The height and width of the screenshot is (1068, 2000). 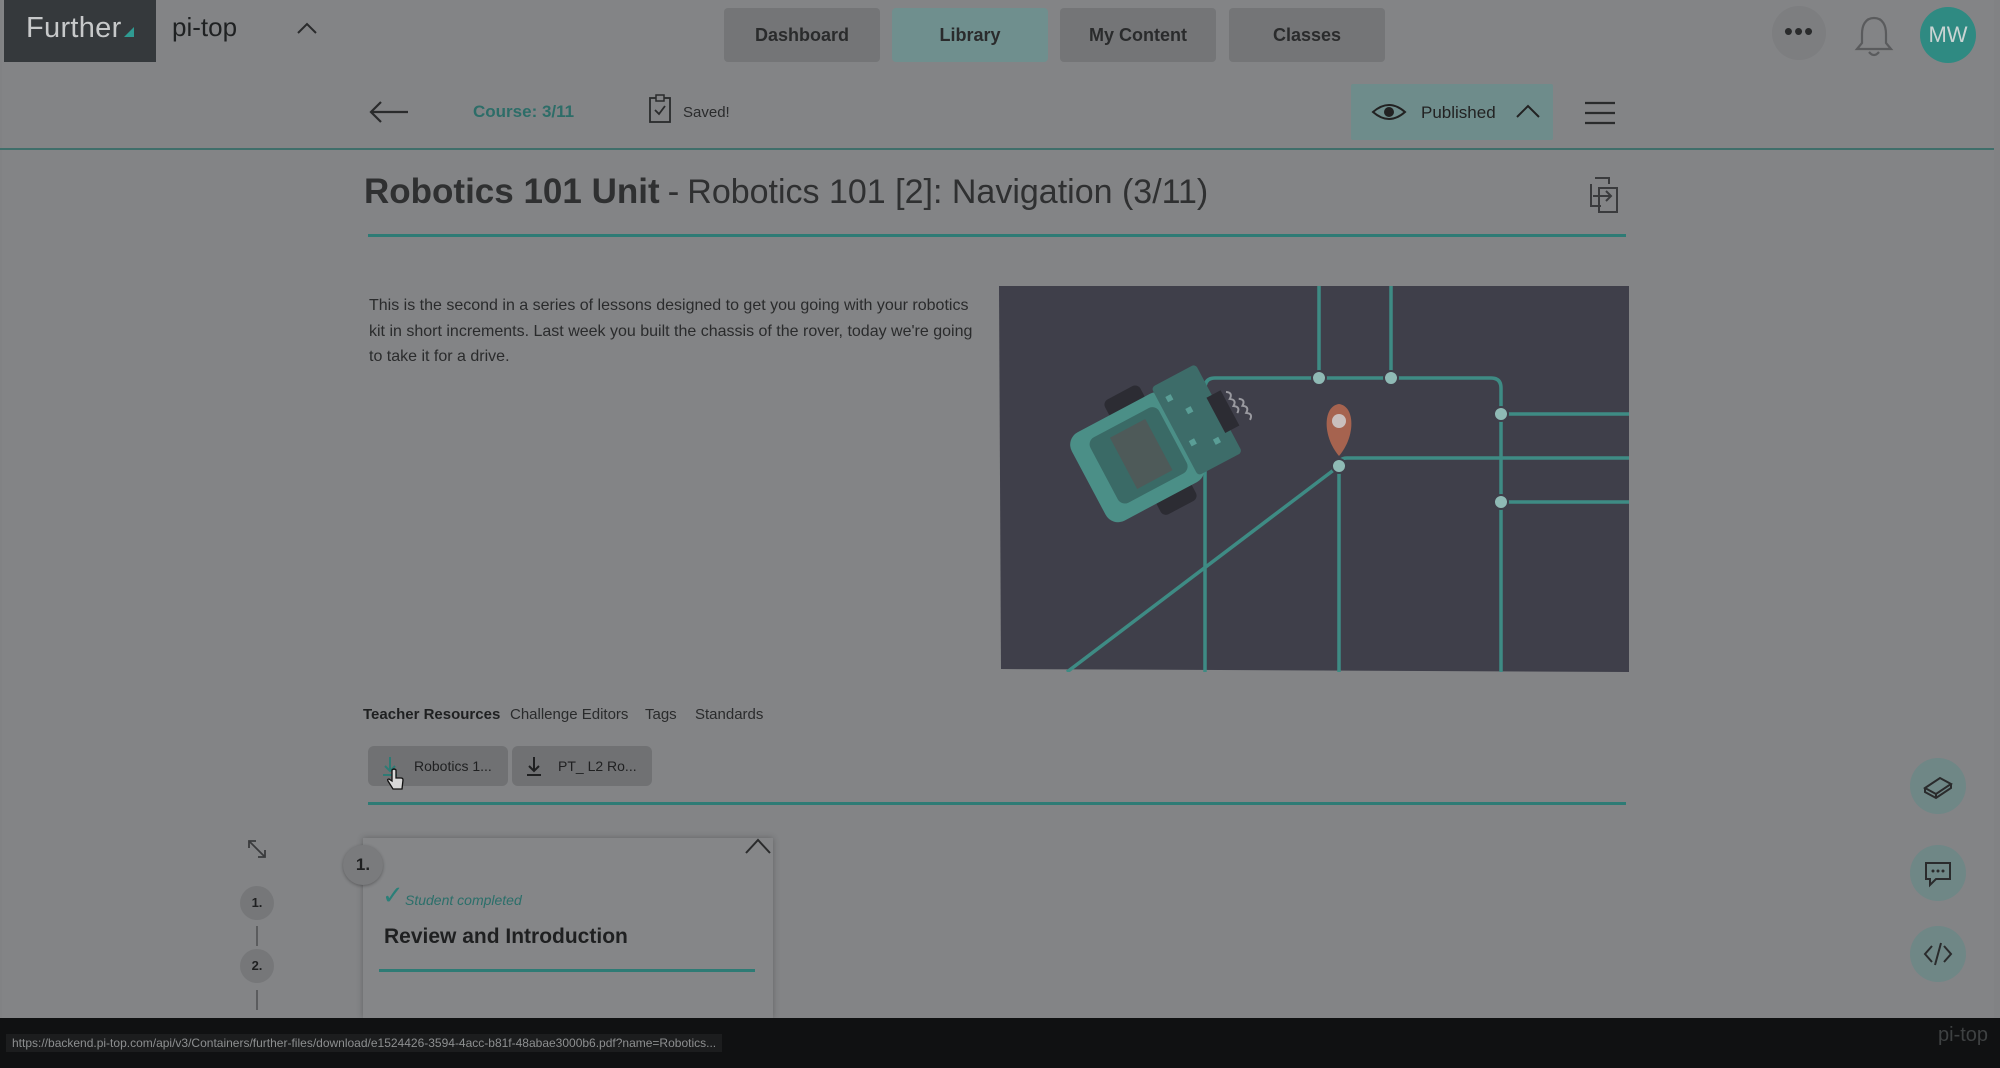 What do you see at coordinates (1963, 1035) in the screenshot?
I see `footer-watermark: pi-top` at bounding box center [1963, 1035].